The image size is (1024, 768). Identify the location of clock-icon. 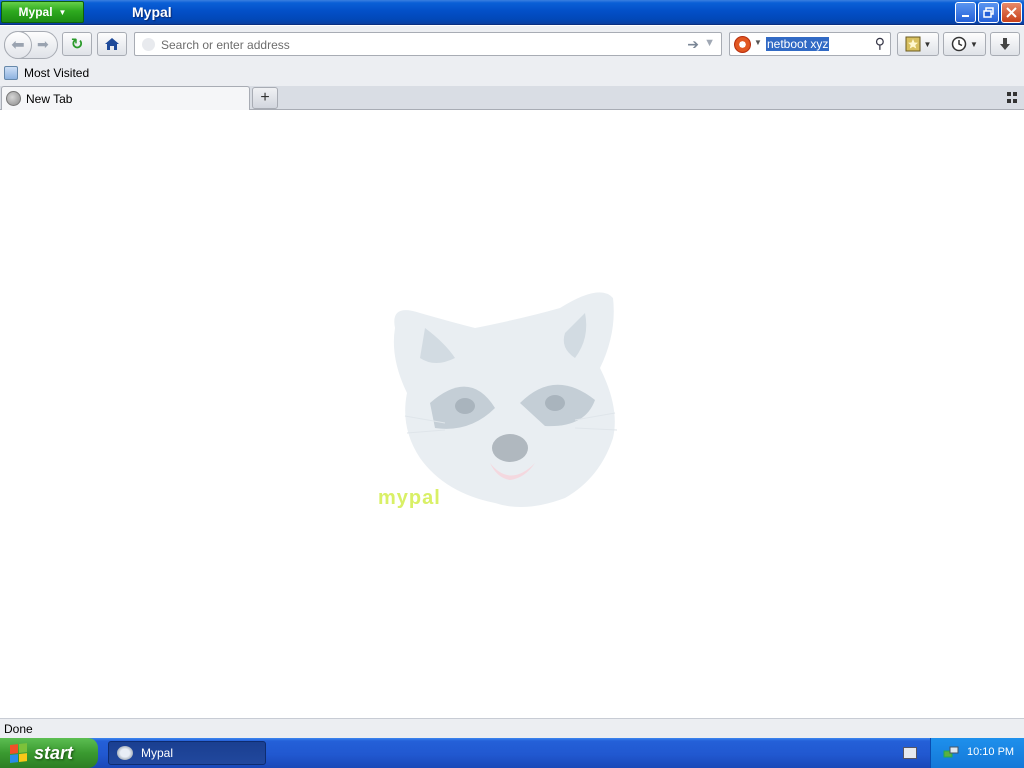
(959, 44).